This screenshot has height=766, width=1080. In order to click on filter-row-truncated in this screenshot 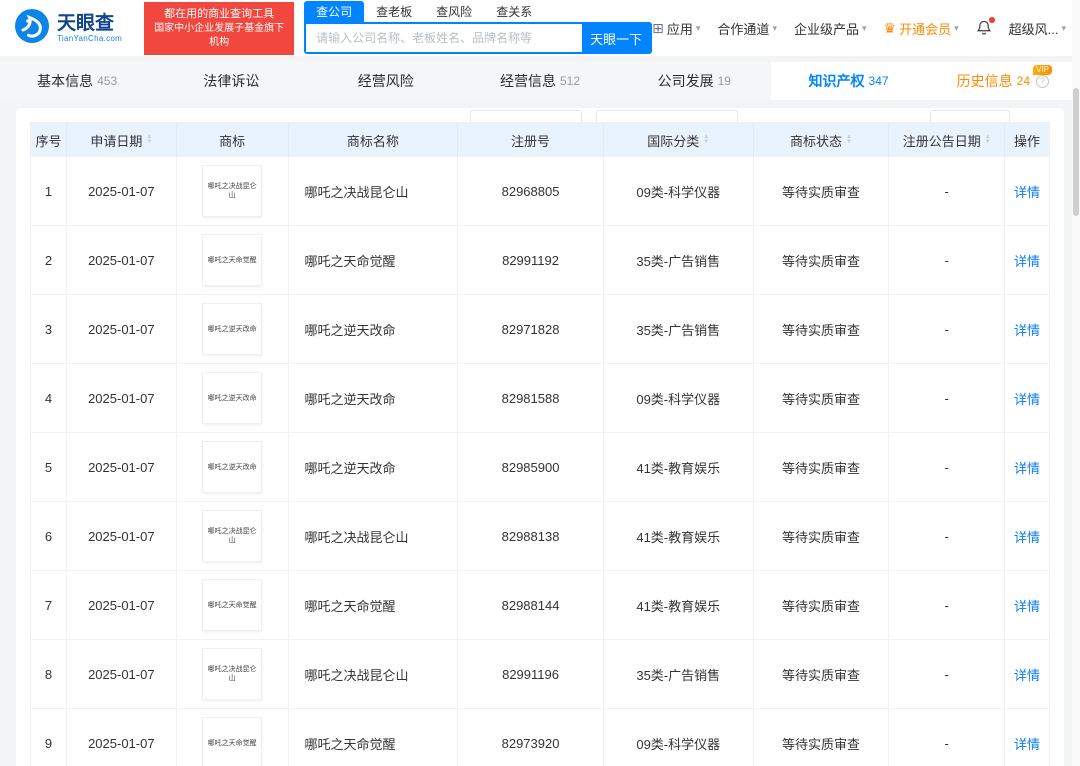, I will do `click(540, 115)`.